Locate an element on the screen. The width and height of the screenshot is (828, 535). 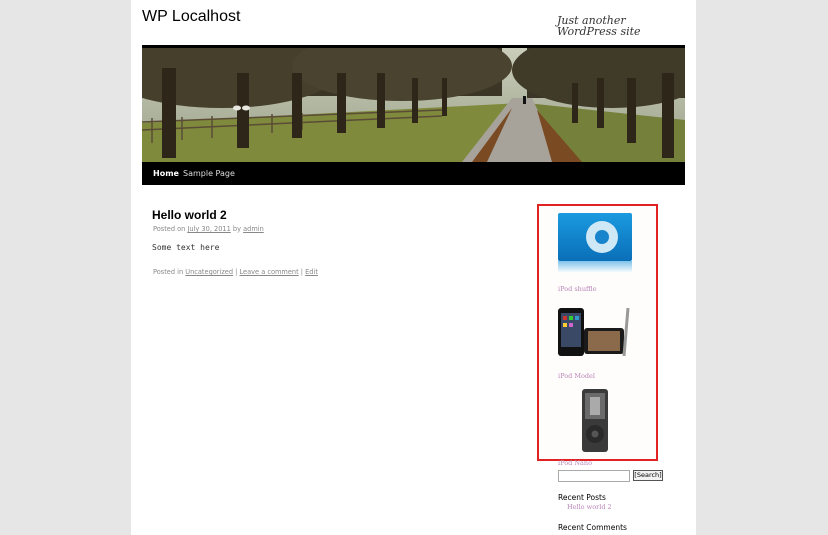
posted-on-label: Posted on is located at coordinates (169, 229).